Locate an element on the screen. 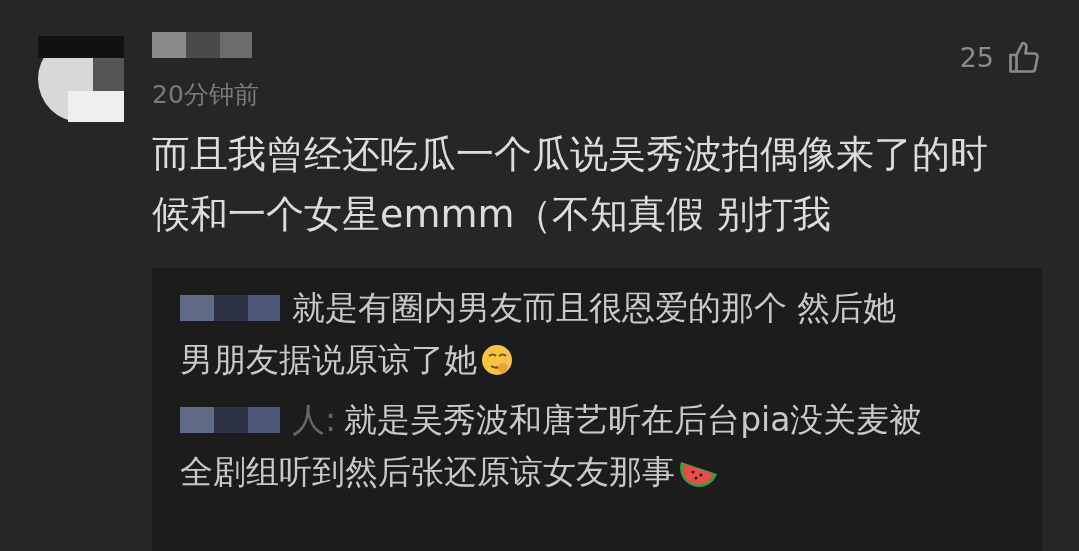 The height and width of the screenshot is (551, 1079). like-count: 25 is located at coordinates (976, 58).